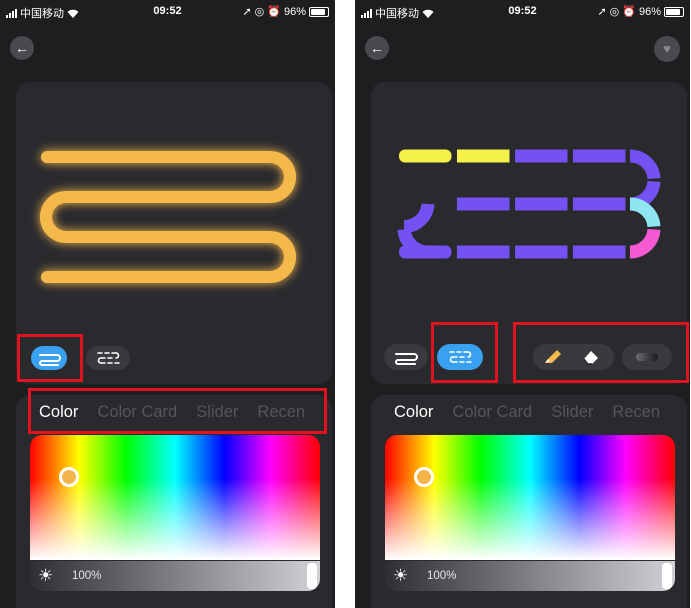 This screenshot has height=608, width=691. I want to click on strip-path, so click(168, 217).